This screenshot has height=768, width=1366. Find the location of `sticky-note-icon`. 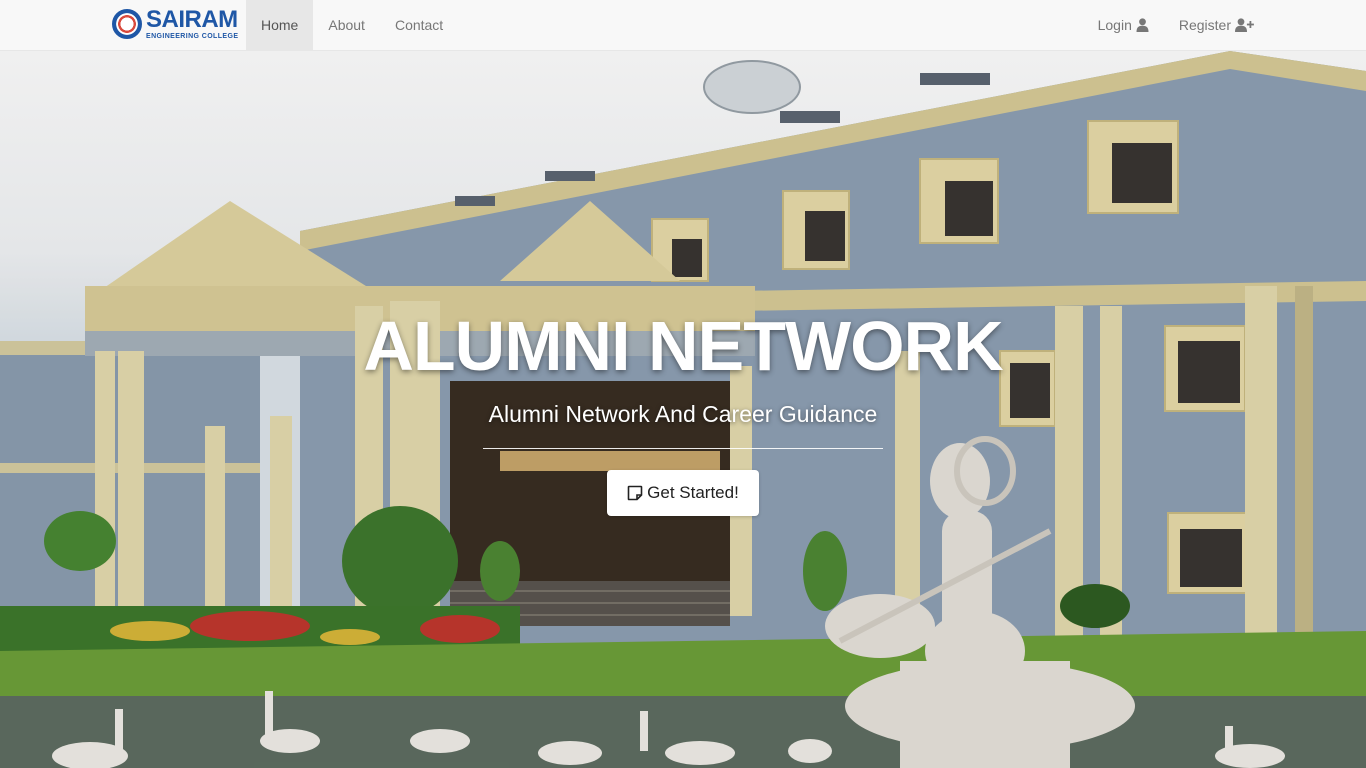

sticky-note-icon is located at coordinates (635, 493).